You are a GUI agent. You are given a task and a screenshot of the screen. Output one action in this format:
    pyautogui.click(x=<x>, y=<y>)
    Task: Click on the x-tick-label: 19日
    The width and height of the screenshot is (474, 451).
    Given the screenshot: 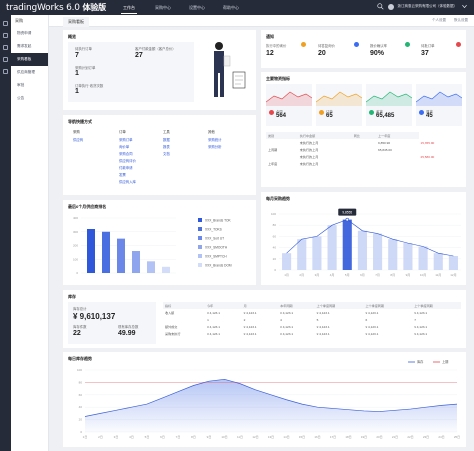 What is the action you would take?
    pyautogui.click(x=364, y=437)
    